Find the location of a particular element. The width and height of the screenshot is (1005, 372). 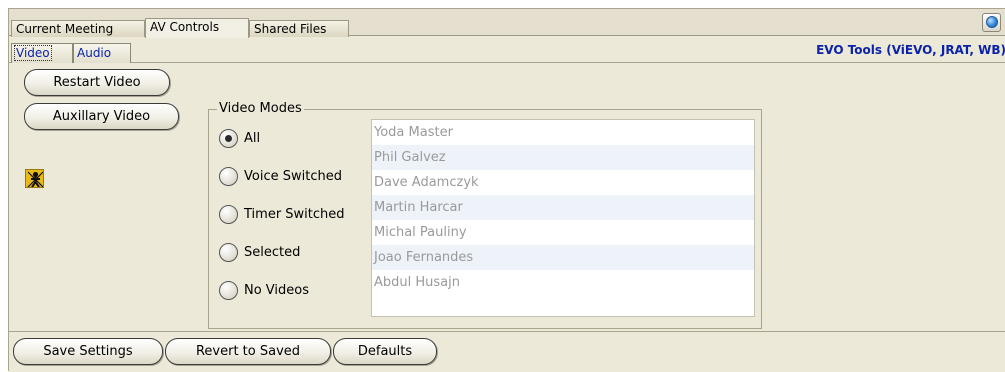

radio-timer-switched: Timer Switched is located at coordinates (282, 214).